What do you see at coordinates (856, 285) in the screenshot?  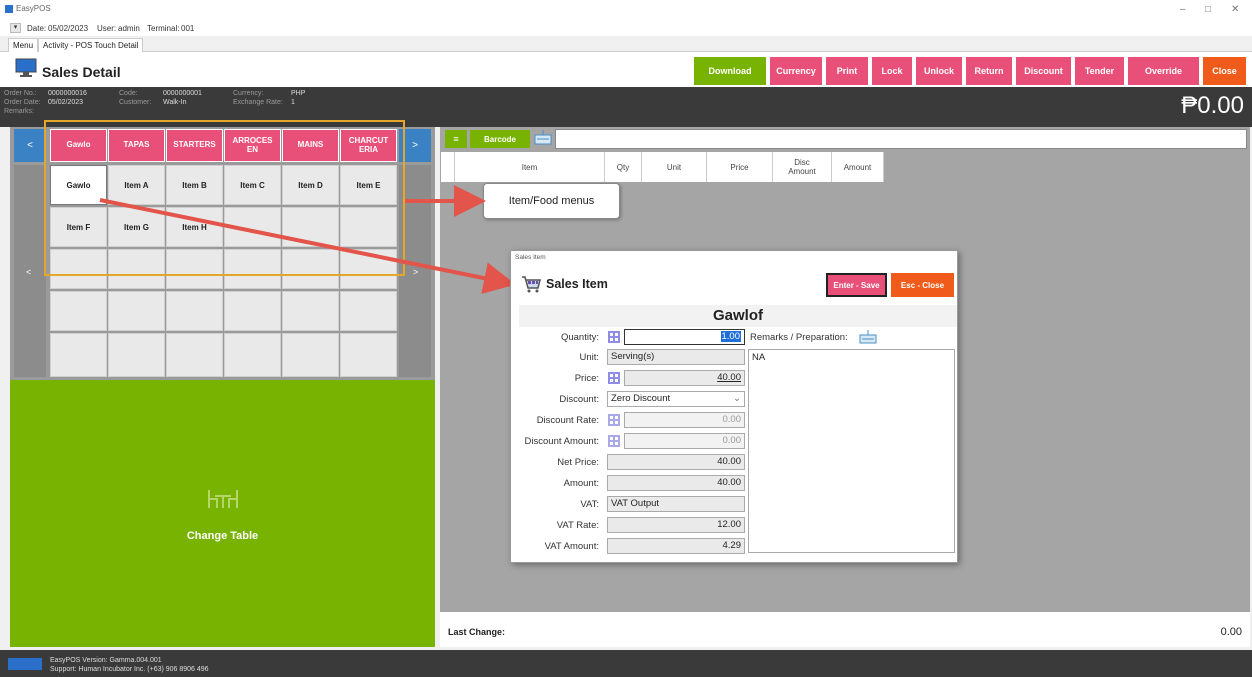 I see `enter-save-button: Enter - Save` at bounding box center [856, 285].